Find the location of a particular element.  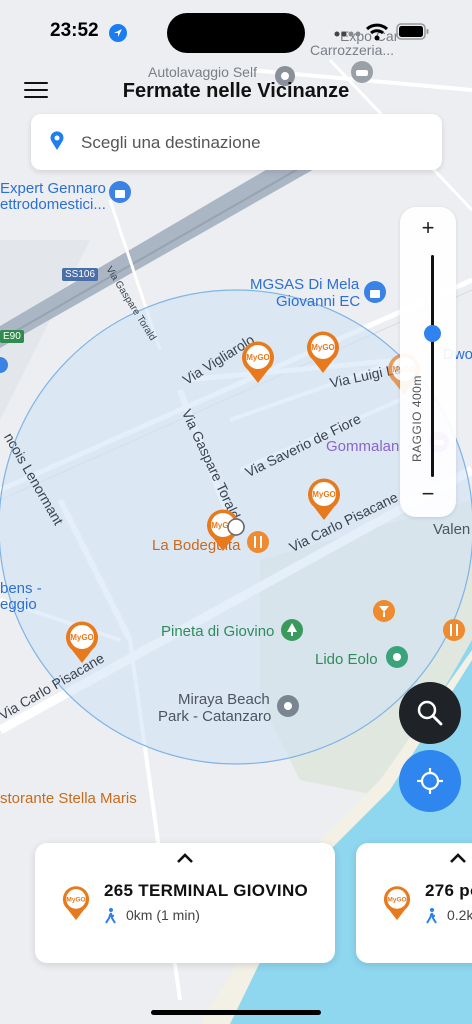

stop-card: MyGO 276 po 0.2k is located at coordinates (414, 903).